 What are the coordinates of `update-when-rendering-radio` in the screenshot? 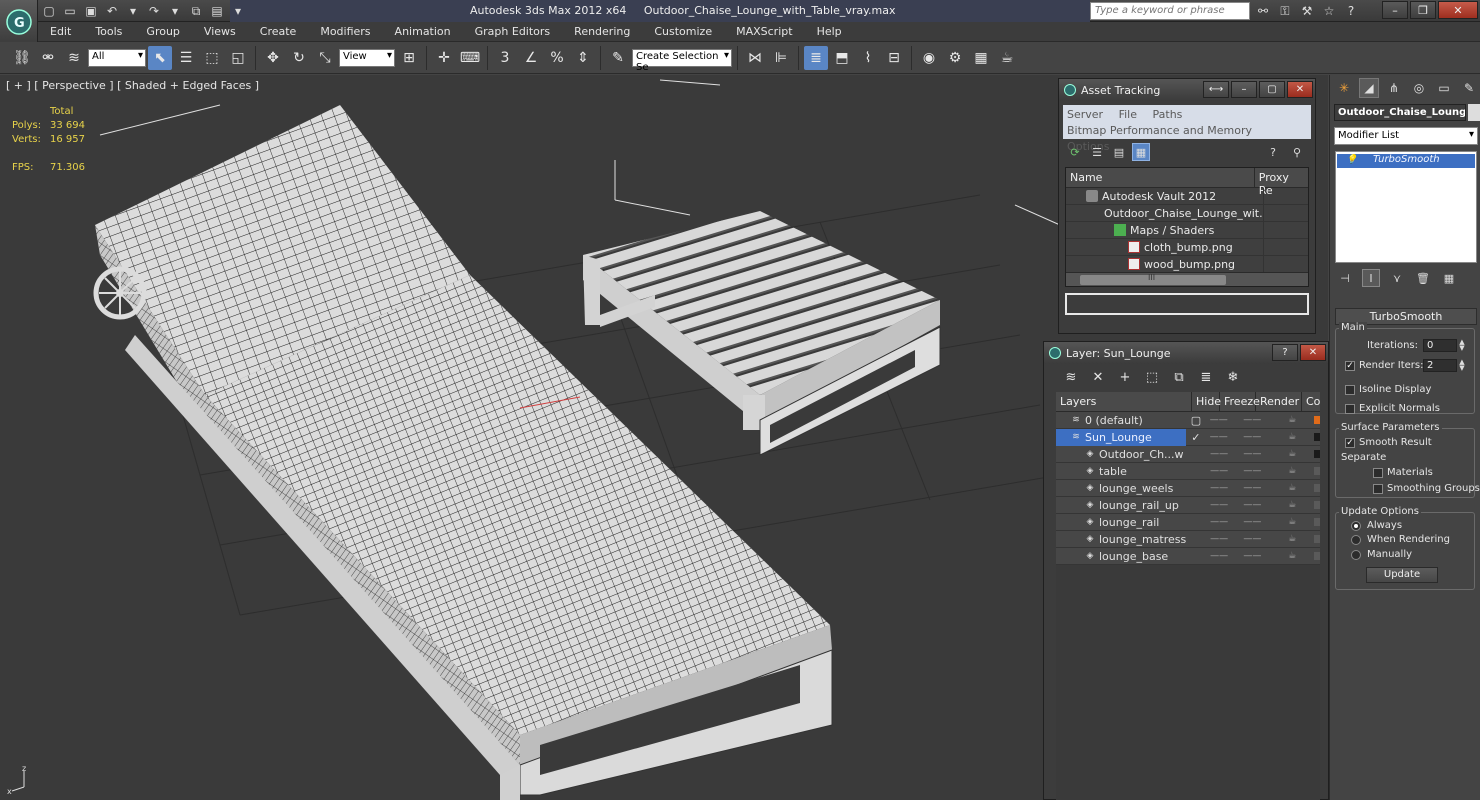 It's located at (1356, 540).